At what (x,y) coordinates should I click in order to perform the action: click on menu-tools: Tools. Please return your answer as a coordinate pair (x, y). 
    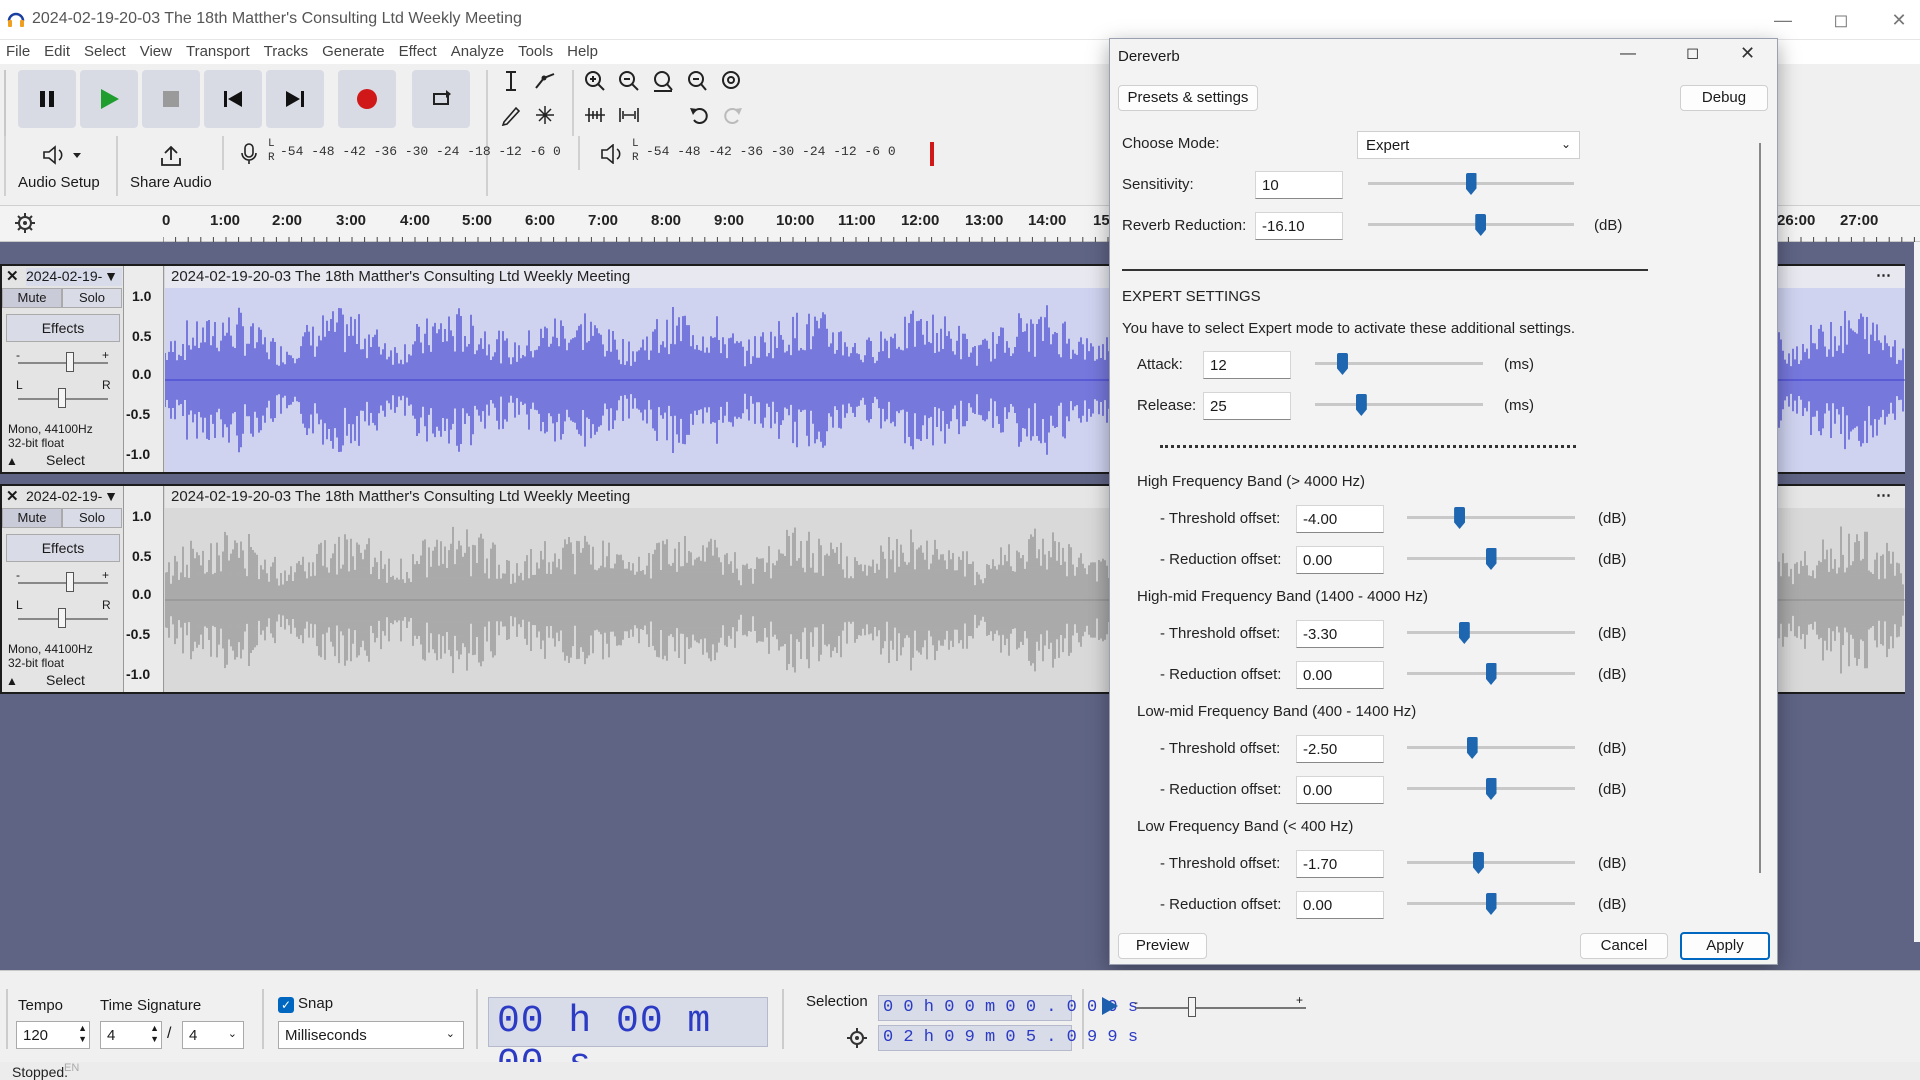
    Looking at the image, I should click on (536, 52).